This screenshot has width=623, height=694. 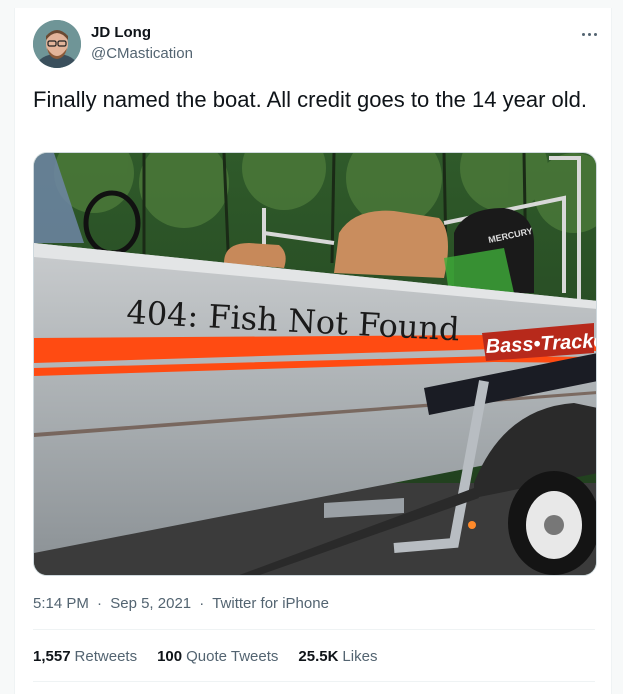 What do you see at coordinates (360, 656) in the screenshot?
I see `likes-label: Likes` at bounding box center [360, 656].